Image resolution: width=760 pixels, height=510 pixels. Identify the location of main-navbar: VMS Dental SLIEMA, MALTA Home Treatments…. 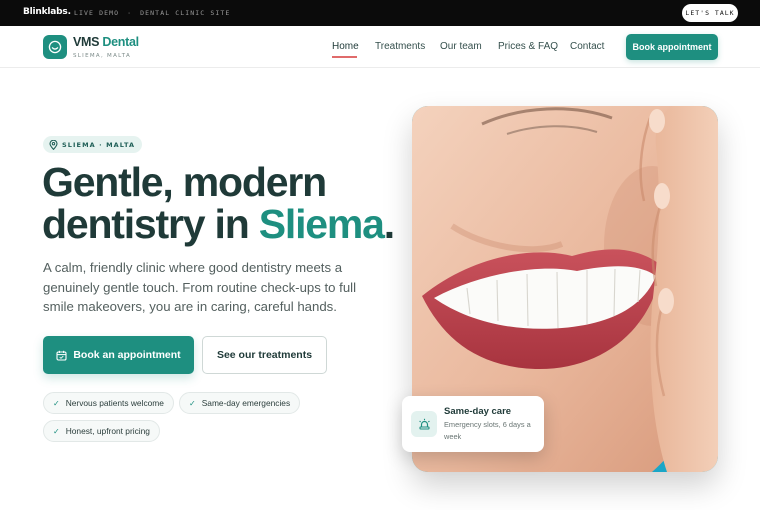
(380, 47).